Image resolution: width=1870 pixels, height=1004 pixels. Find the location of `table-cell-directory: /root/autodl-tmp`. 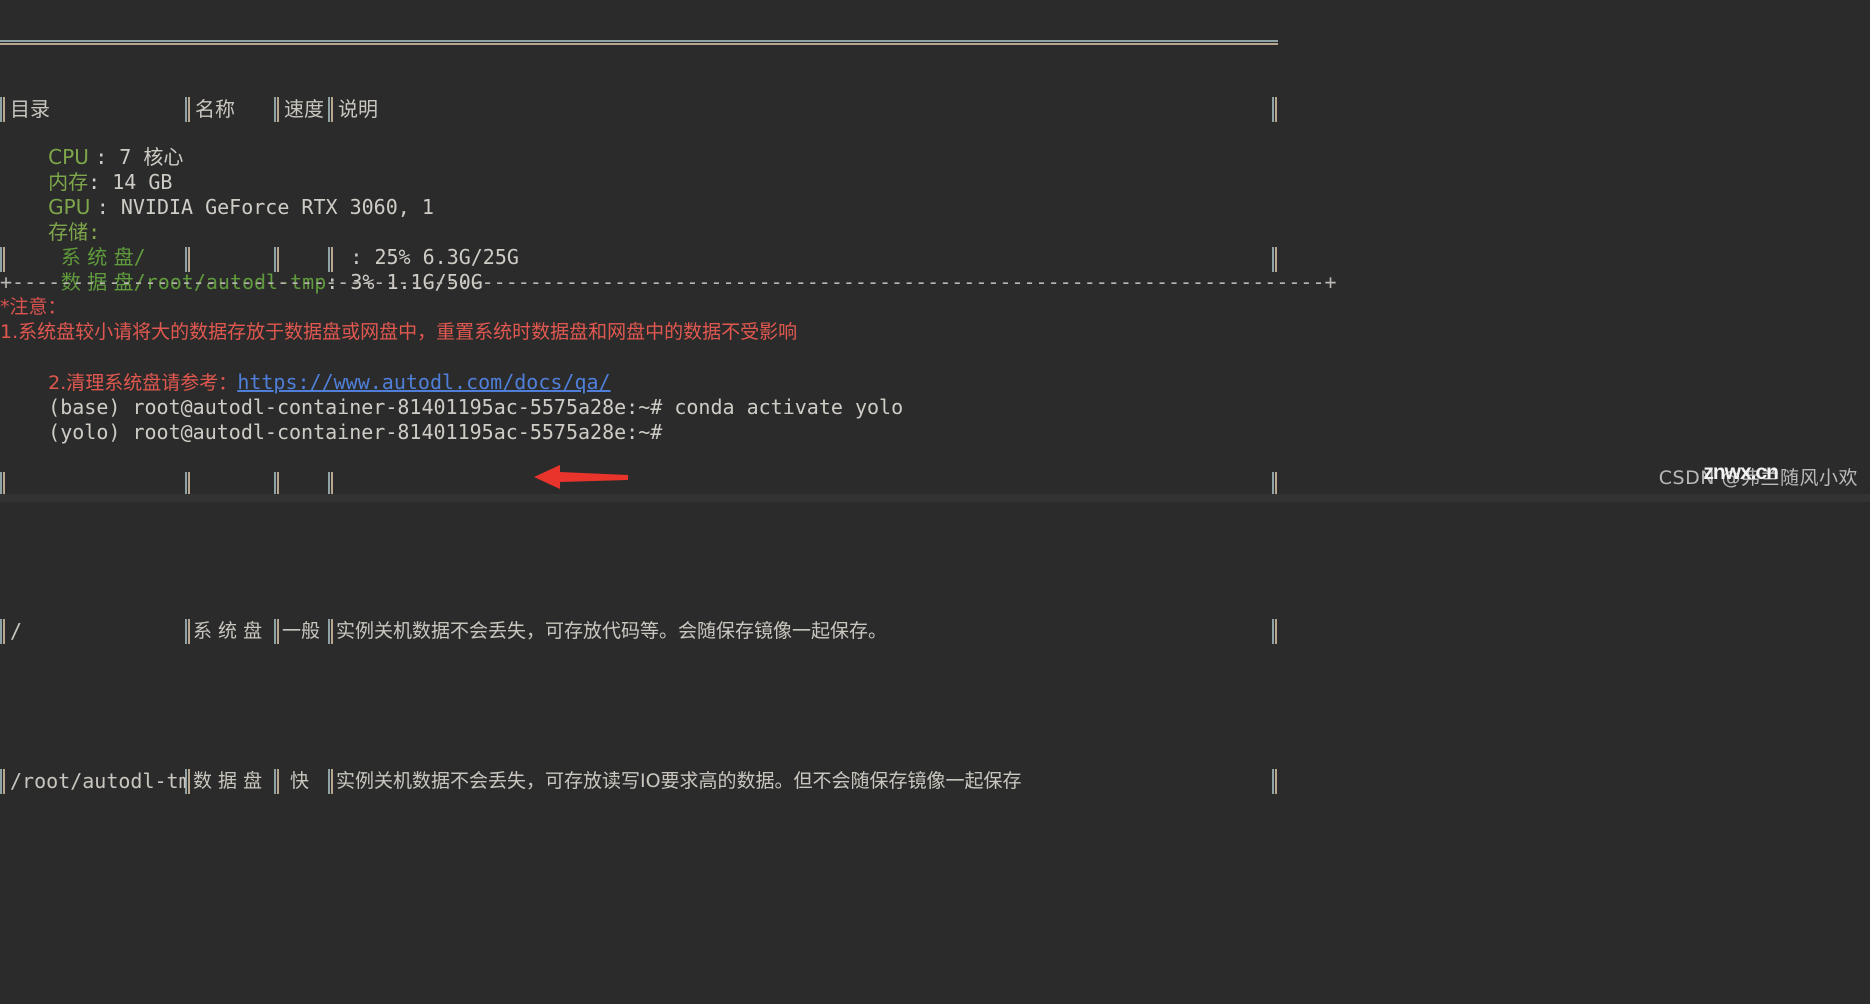

table-cell-directory: /root/autodl-tmp is located at coordinates (98, 781).